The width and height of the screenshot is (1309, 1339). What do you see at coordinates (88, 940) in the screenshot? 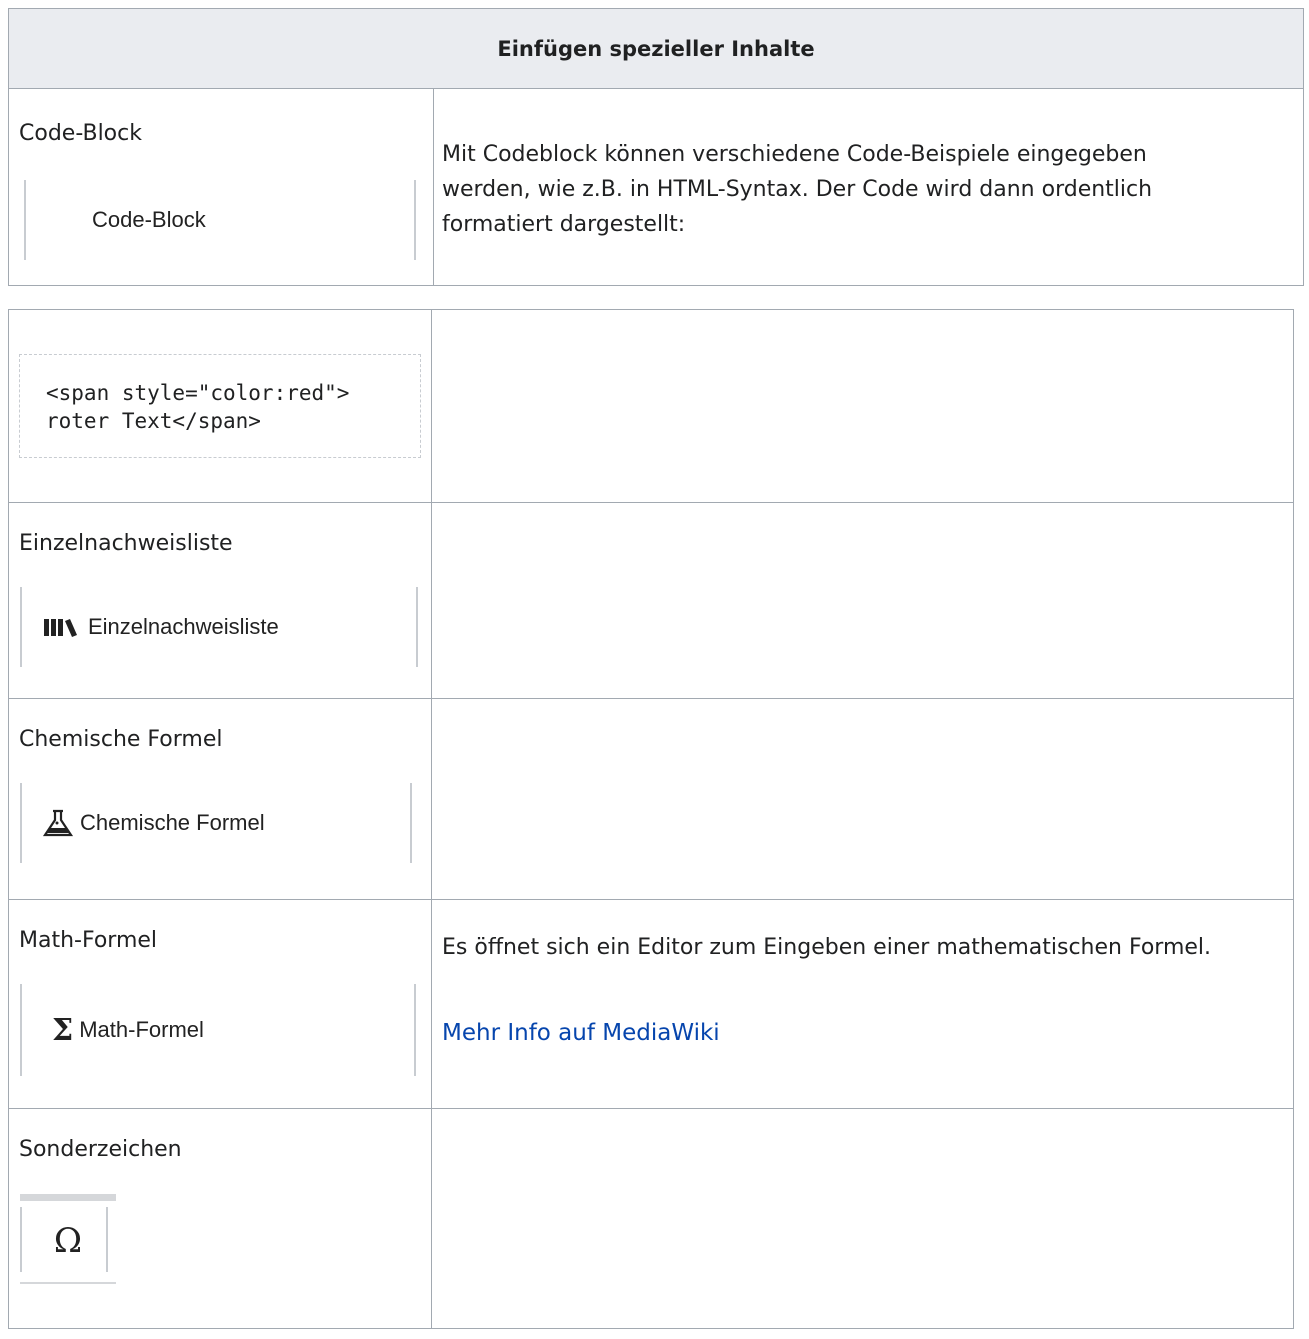
I see `feature-label: Math-Formel` at bounding box center [88, 940].